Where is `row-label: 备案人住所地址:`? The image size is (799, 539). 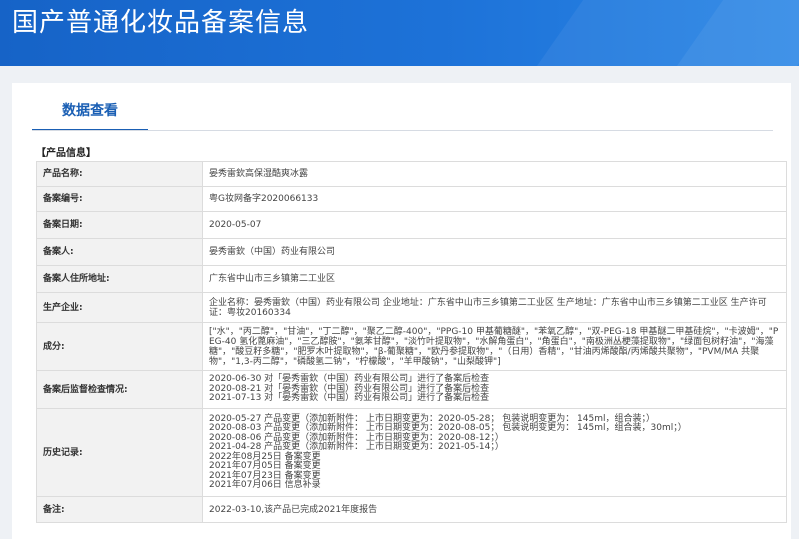 row-label: 备案人住所地址: is located at coordinates (119, 279).